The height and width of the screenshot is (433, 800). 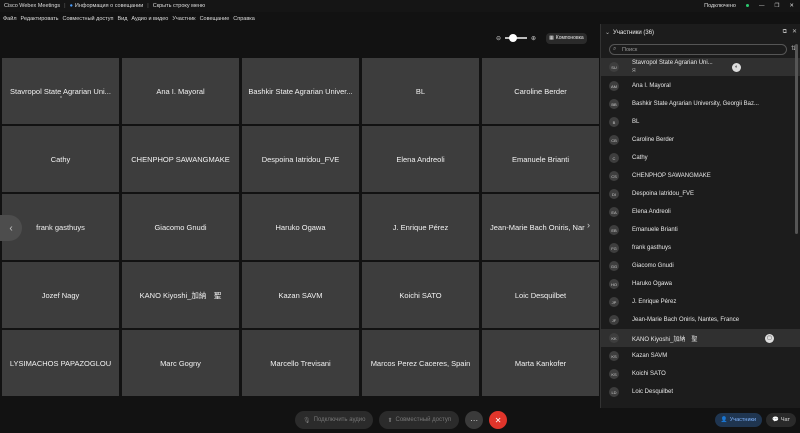 I want to click on participant-row: CS CHENPHOP SAWANGMAKE, so click(x=700, y=176).